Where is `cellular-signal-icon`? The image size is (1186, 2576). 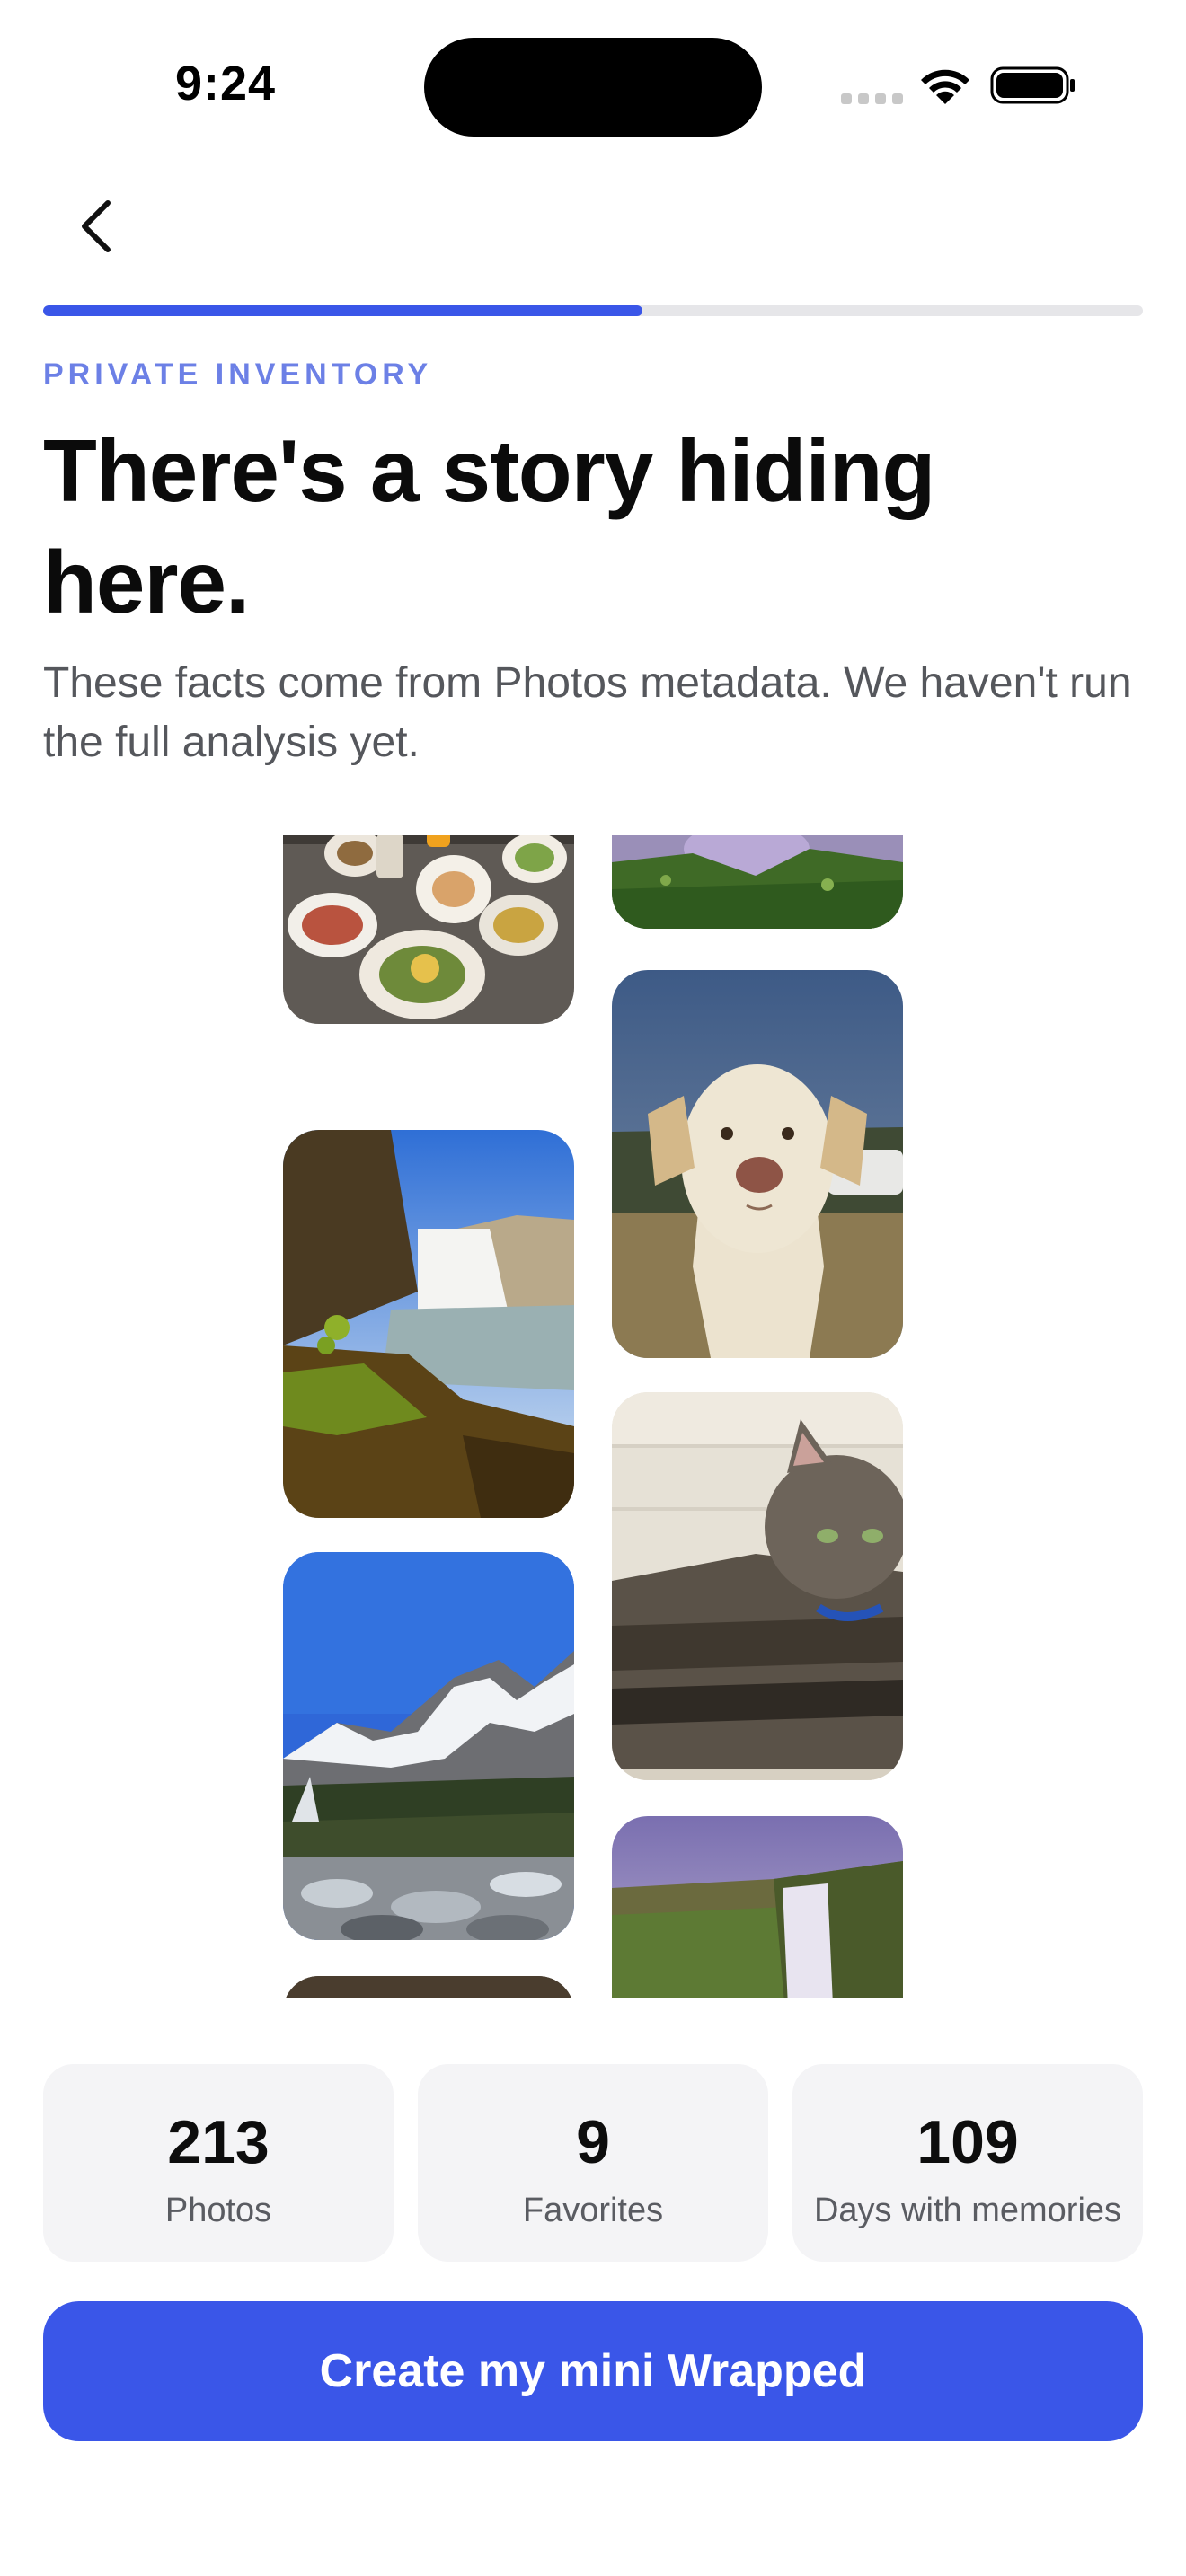
cellular-signal-icon is located at coordinates (872, 98).